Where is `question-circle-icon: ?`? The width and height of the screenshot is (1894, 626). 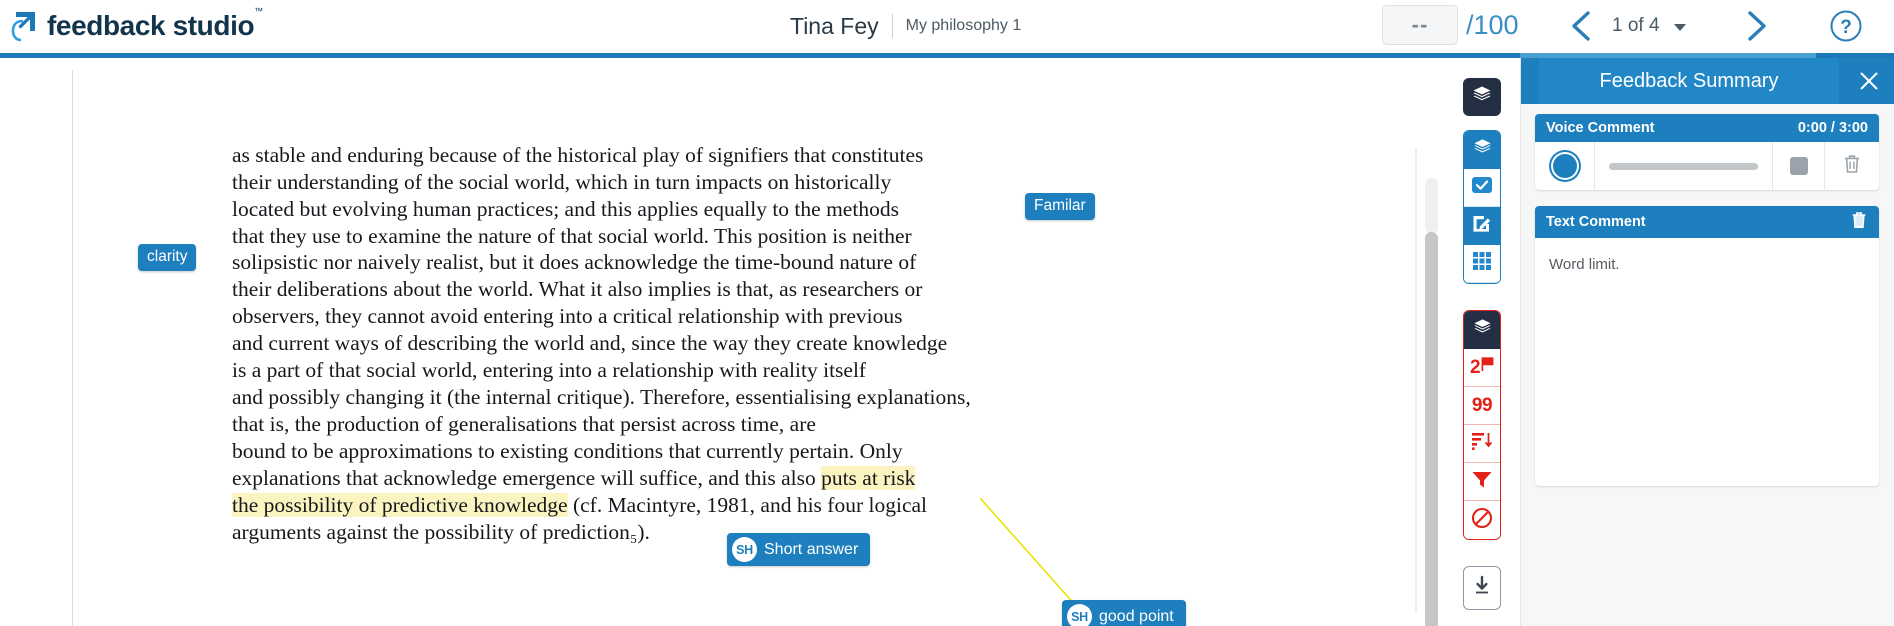 question-circle-icon: ? is located at coordinates (1846, 26).